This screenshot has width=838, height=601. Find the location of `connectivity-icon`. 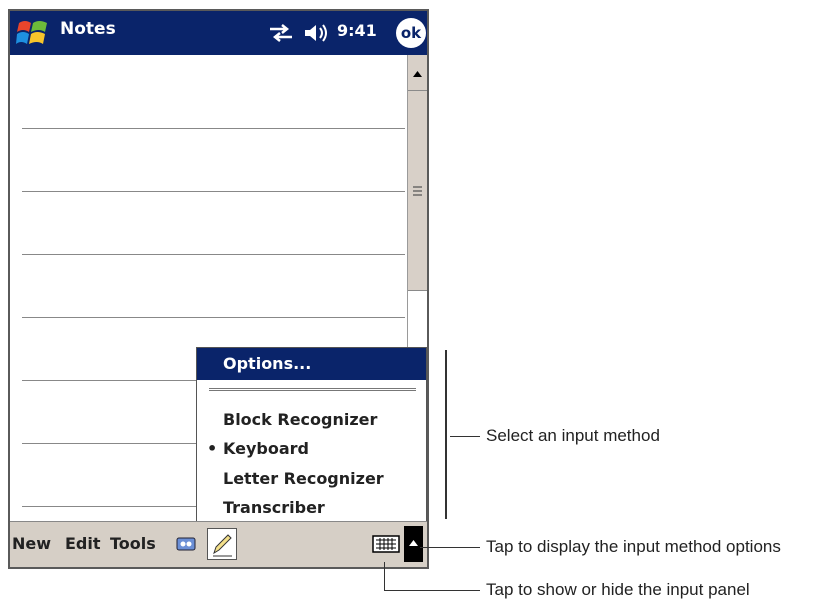

connectivity-icon is located at coordinates (281, 33).